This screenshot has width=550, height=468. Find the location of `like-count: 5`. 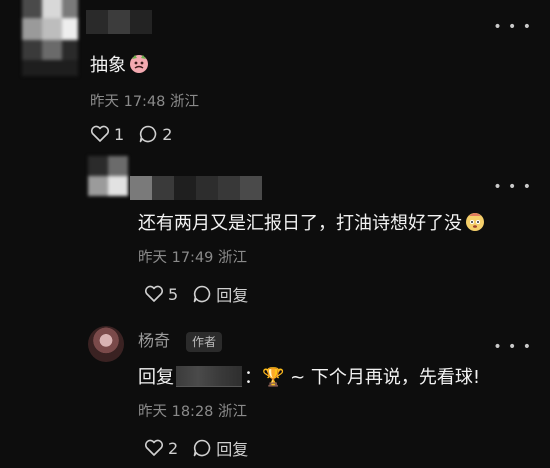

like-count: 5 is located at coordinates (173, 294).